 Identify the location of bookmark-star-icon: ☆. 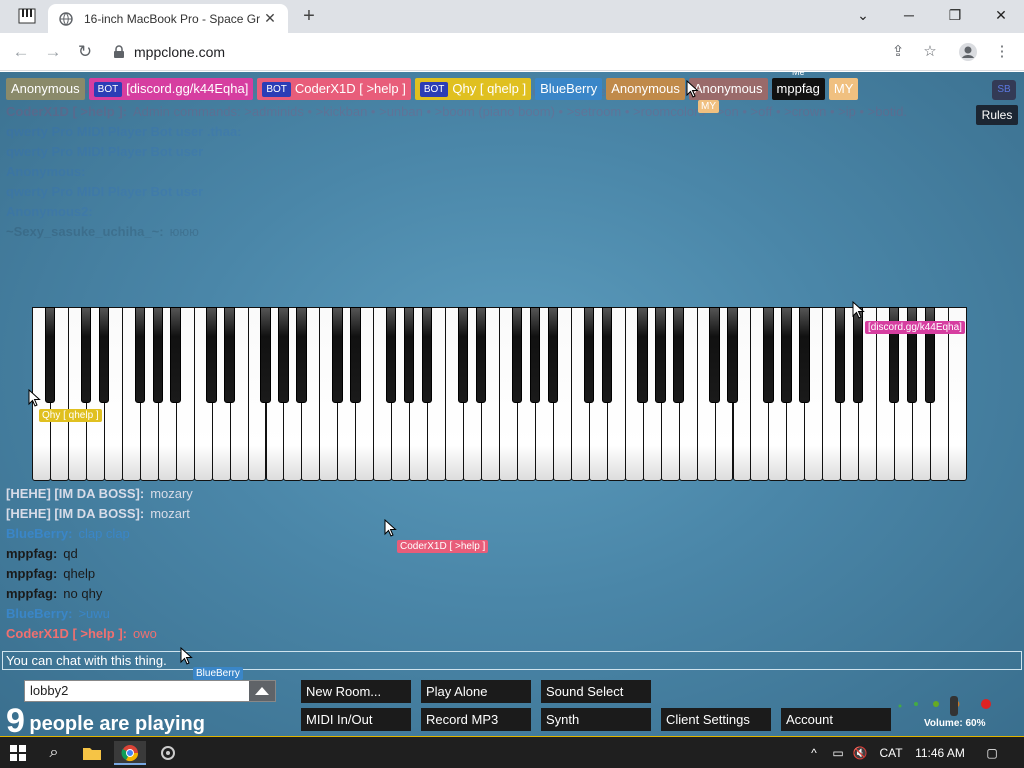
(930, 52).